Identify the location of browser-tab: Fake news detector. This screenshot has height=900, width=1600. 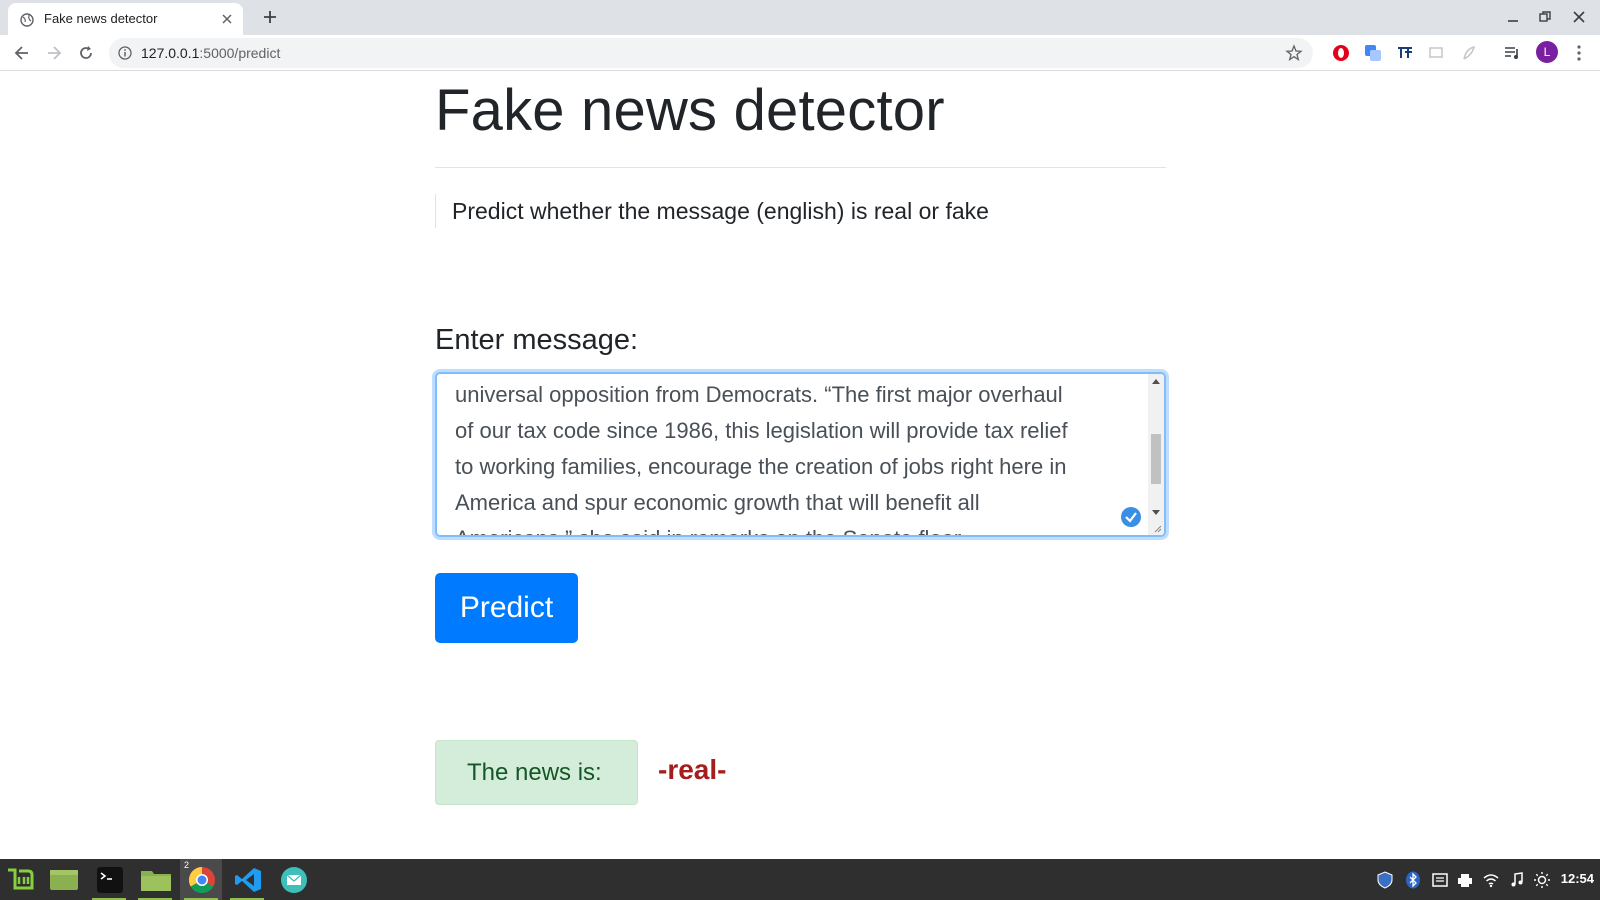
(125, 19).